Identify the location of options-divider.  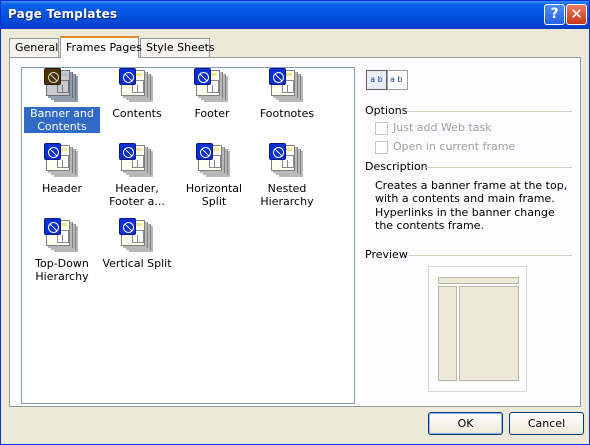
(489, 111).